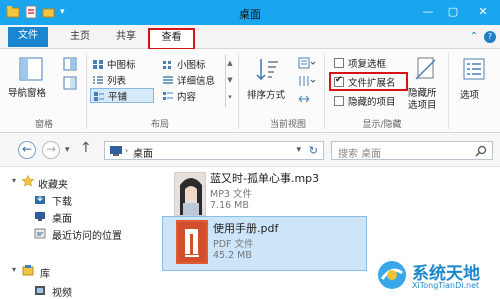  Describe the element at coordinates (372, 83) in the screenshot. I see `file-name-extensions-label: 文件扩展名` at that location.